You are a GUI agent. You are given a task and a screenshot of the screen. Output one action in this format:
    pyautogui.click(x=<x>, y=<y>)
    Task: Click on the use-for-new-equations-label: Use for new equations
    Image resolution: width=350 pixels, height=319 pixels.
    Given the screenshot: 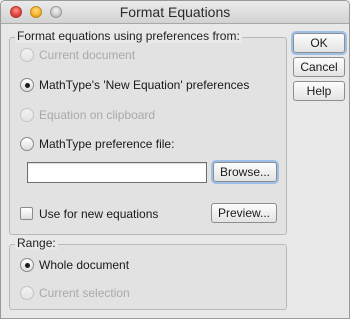 What is the action you would take?
    pyautogui.click(x=99, y=214)
    